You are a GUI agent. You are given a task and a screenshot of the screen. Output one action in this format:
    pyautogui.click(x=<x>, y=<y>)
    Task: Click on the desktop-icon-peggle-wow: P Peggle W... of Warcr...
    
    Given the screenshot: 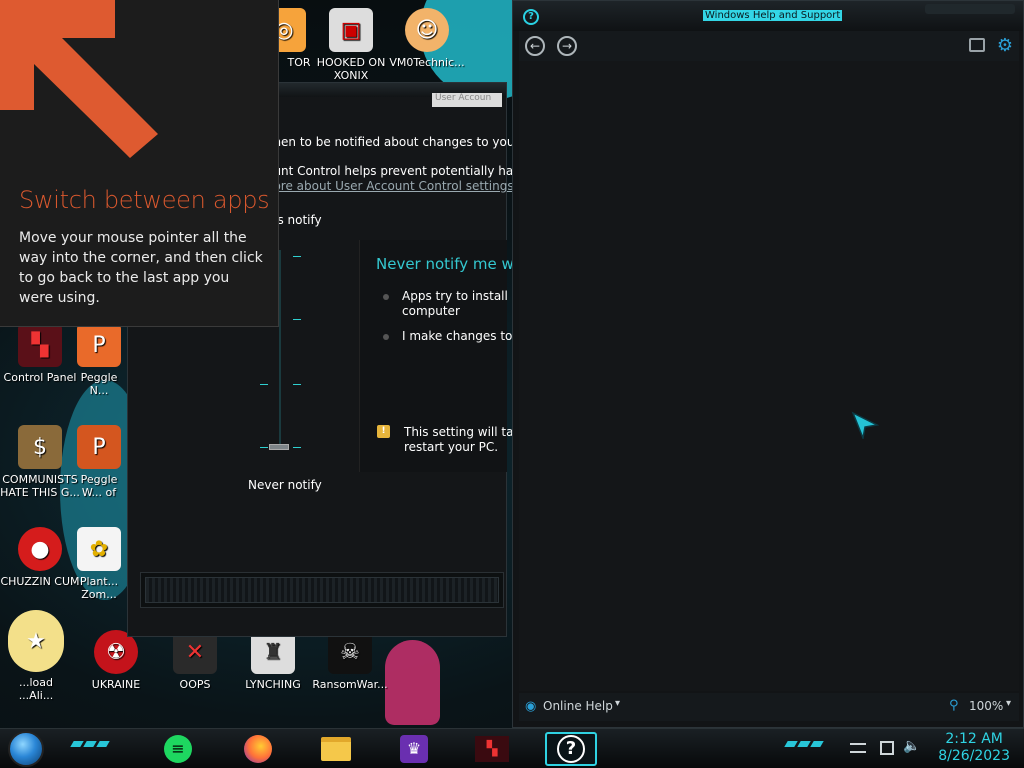 What is the action you would take?
    pyautogui.click(x=99, y=462)
    